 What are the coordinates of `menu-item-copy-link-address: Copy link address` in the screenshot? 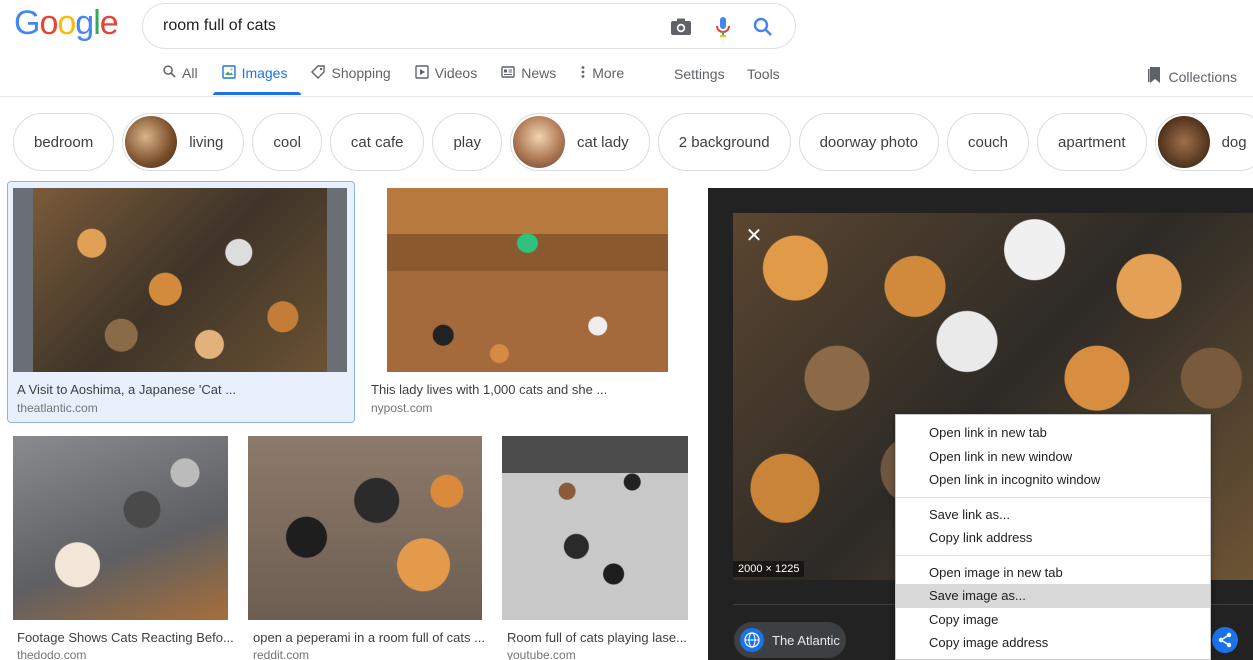 It's located at (1053, 538).